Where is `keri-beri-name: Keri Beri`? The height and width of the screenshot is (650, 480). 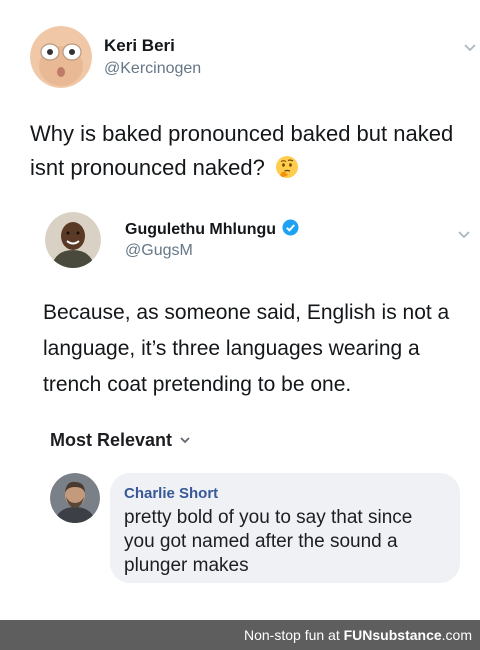
keri-beri-name: Keri Beri is located at coordinates (139, 46).